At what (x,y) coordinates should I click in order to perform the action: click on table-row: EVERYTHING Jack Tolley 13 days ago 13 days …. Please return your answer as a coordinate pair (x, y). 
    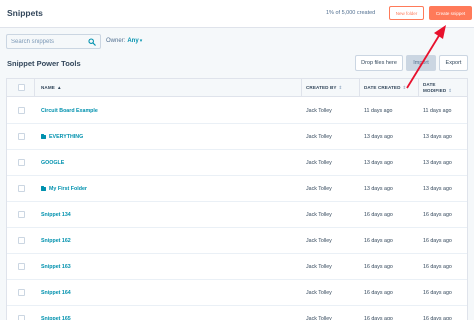
    Looking at the image, I should click on (237, 137).